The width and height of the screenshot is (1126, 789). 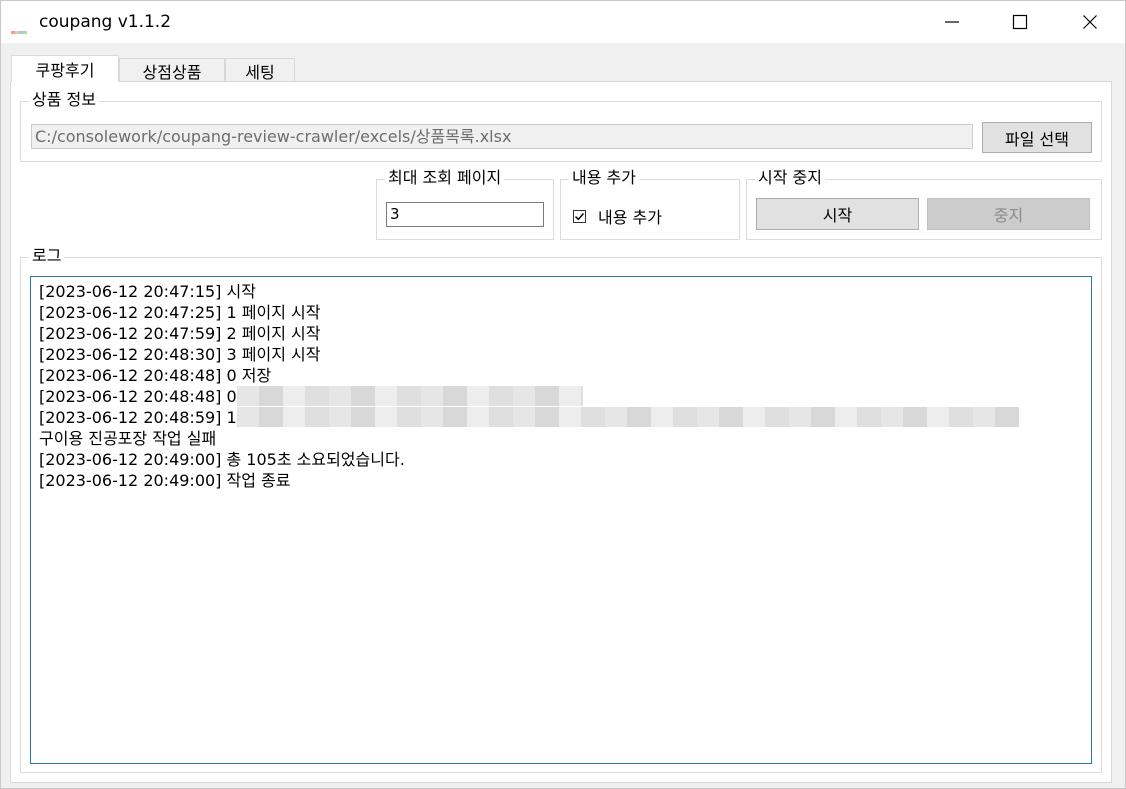 What do you see at coordinates (64, 100) in the screenshot?
I see `product-info-legend: 상품 정보` at bounding box center [64, 100].